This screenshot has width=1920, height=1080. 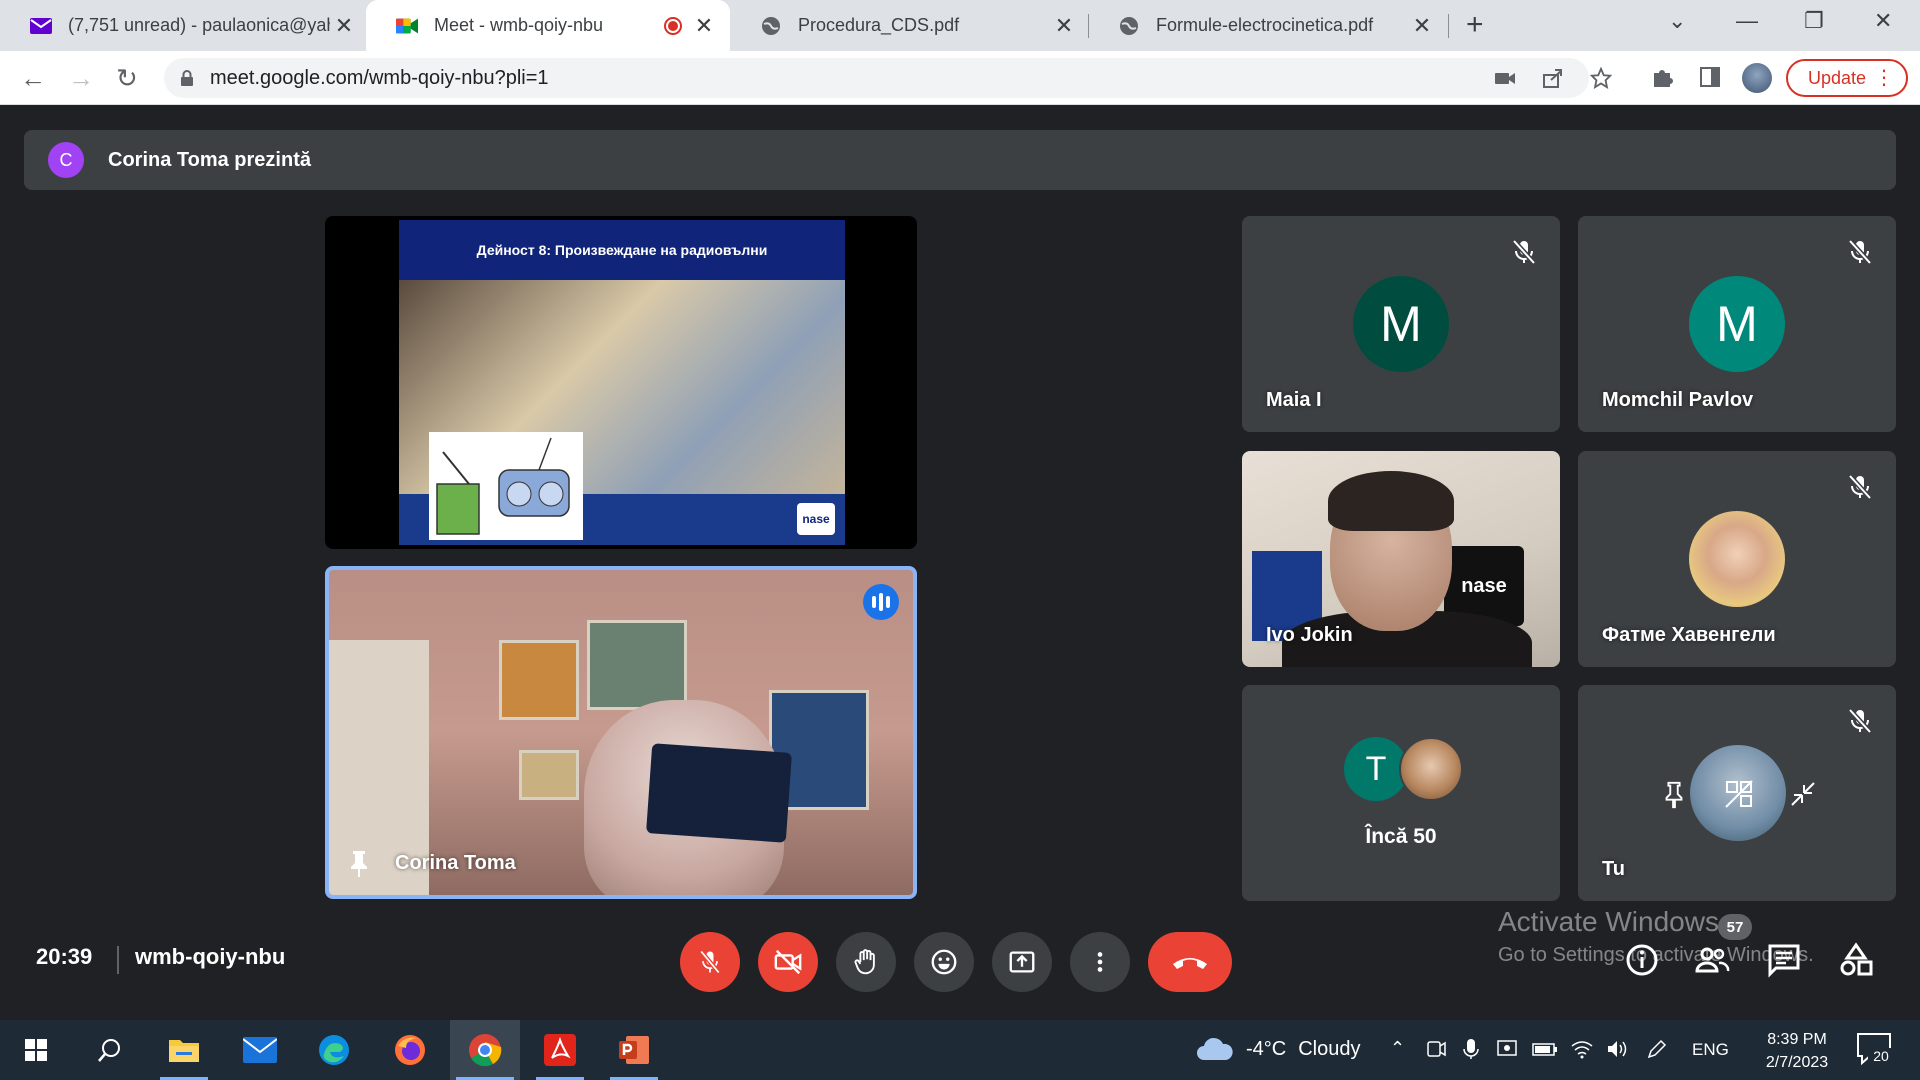 What do you see at coordinates (622, 250) in the screenshot?
I see `slide-title: Дейност 8: Произвеждане на радиовълни` at bounding box center [622, 250].